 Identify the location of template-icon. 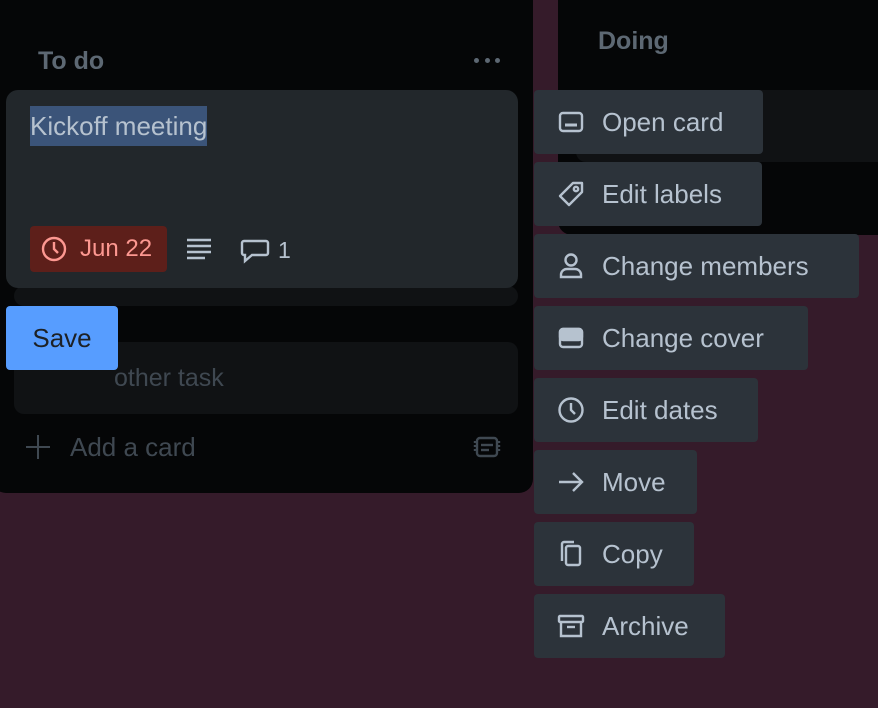
(487, 447).